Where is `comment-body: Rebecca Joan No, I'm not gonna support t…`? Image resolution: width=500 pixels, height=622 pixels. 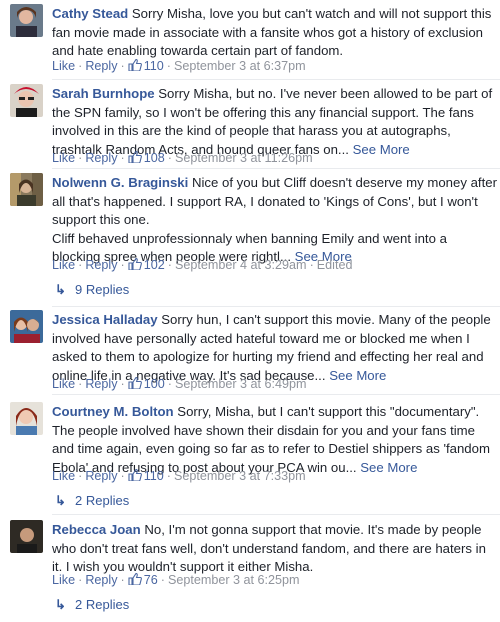 comment-body: Rebecca Joan No, I'm not gonna support t… is located at coordinates (275, 549).